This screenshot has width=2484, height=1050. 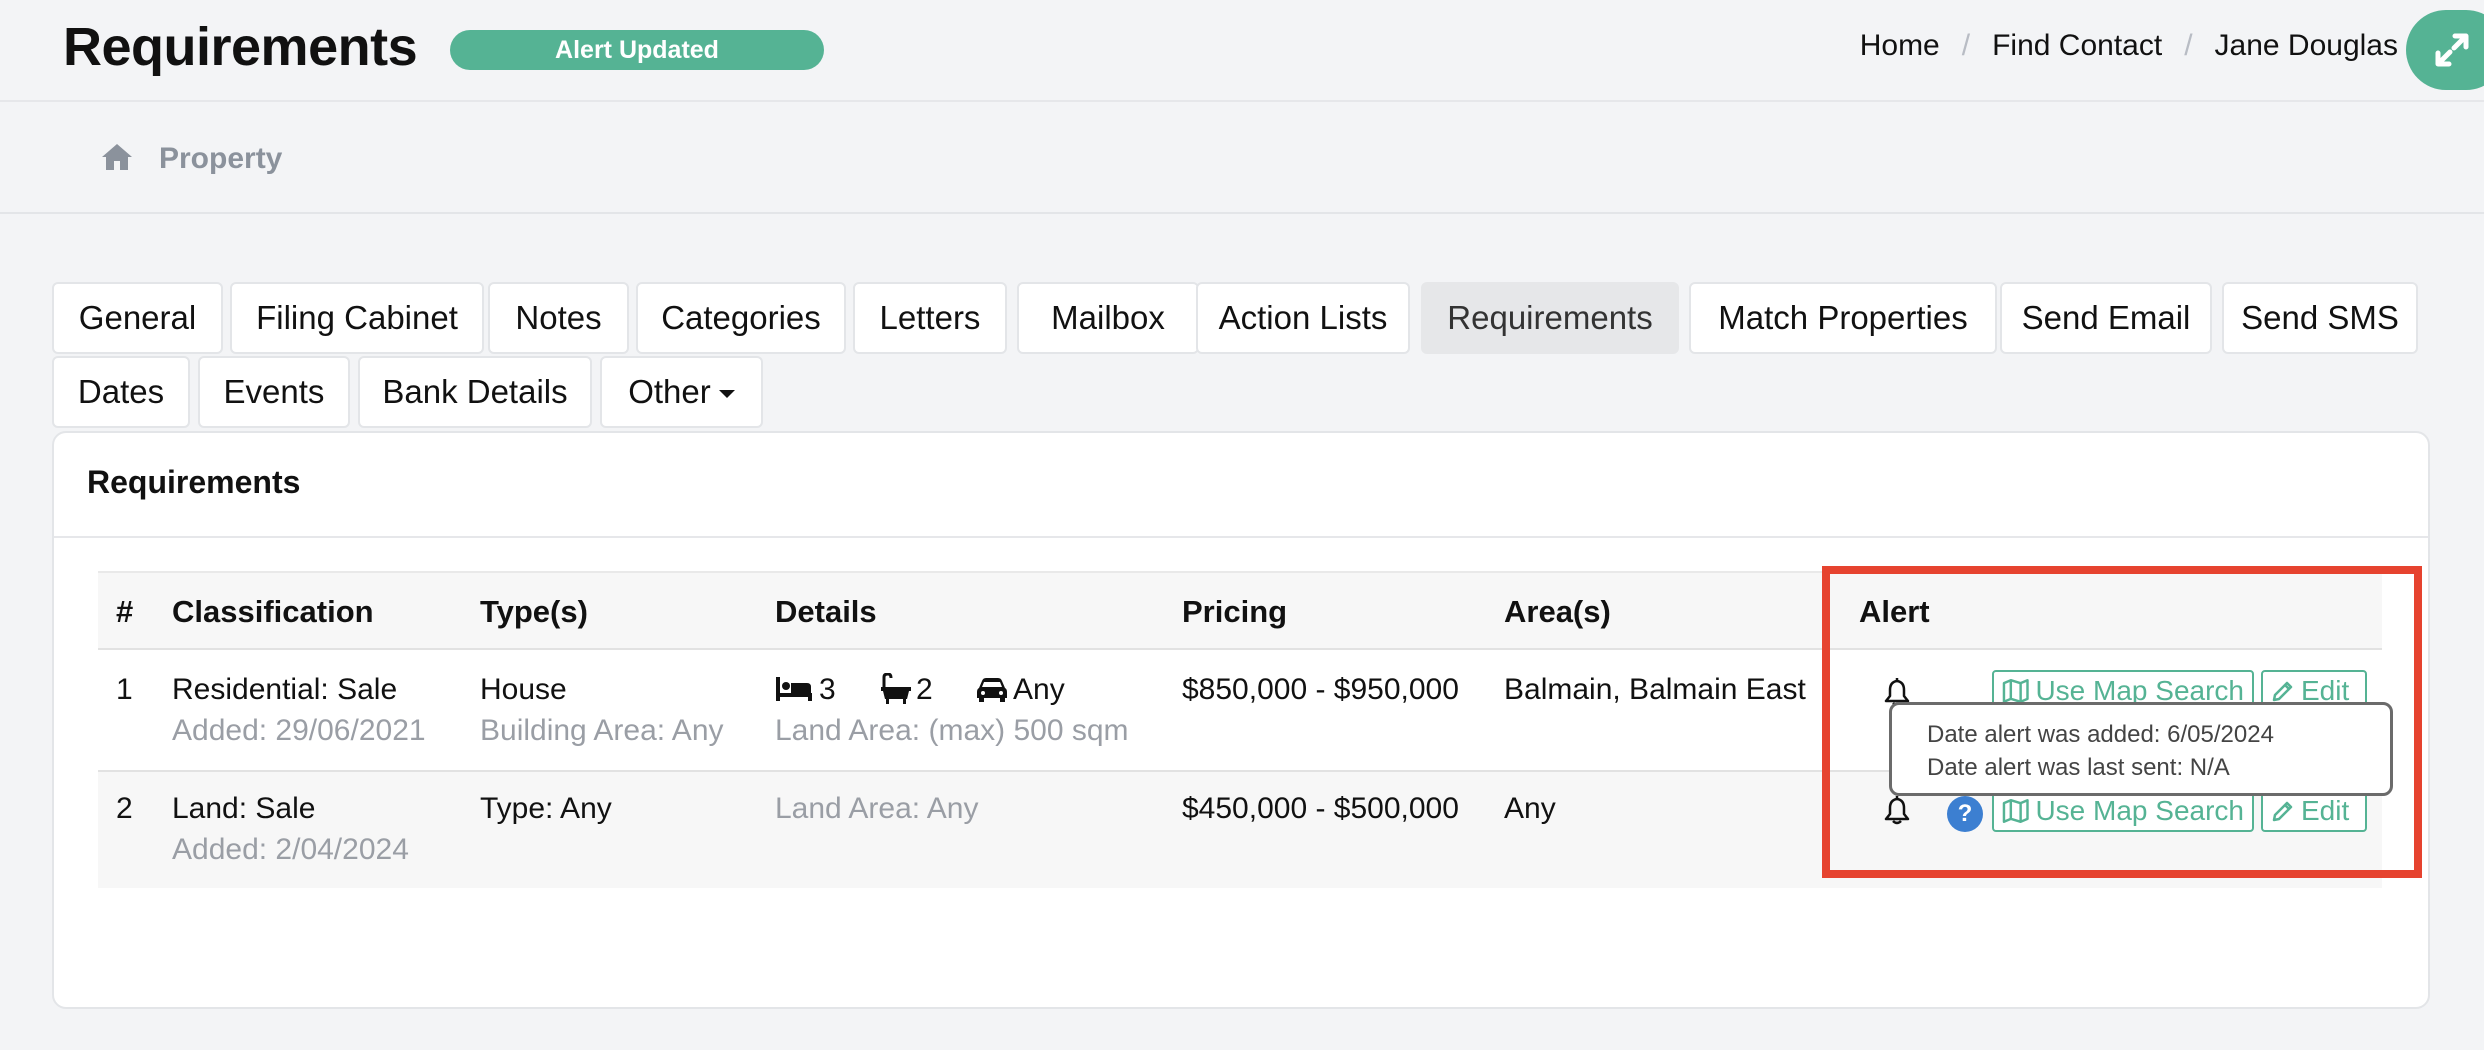 I want to click on tab-filing-cabinet: Filing Cabinet, so click(x=357, y=318).